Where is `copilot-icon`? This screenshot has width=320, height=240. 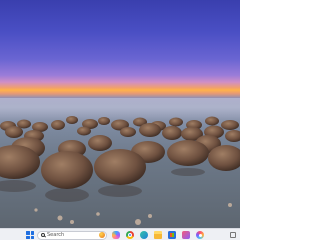 copilot-icon is located at coordinates (116, 235).